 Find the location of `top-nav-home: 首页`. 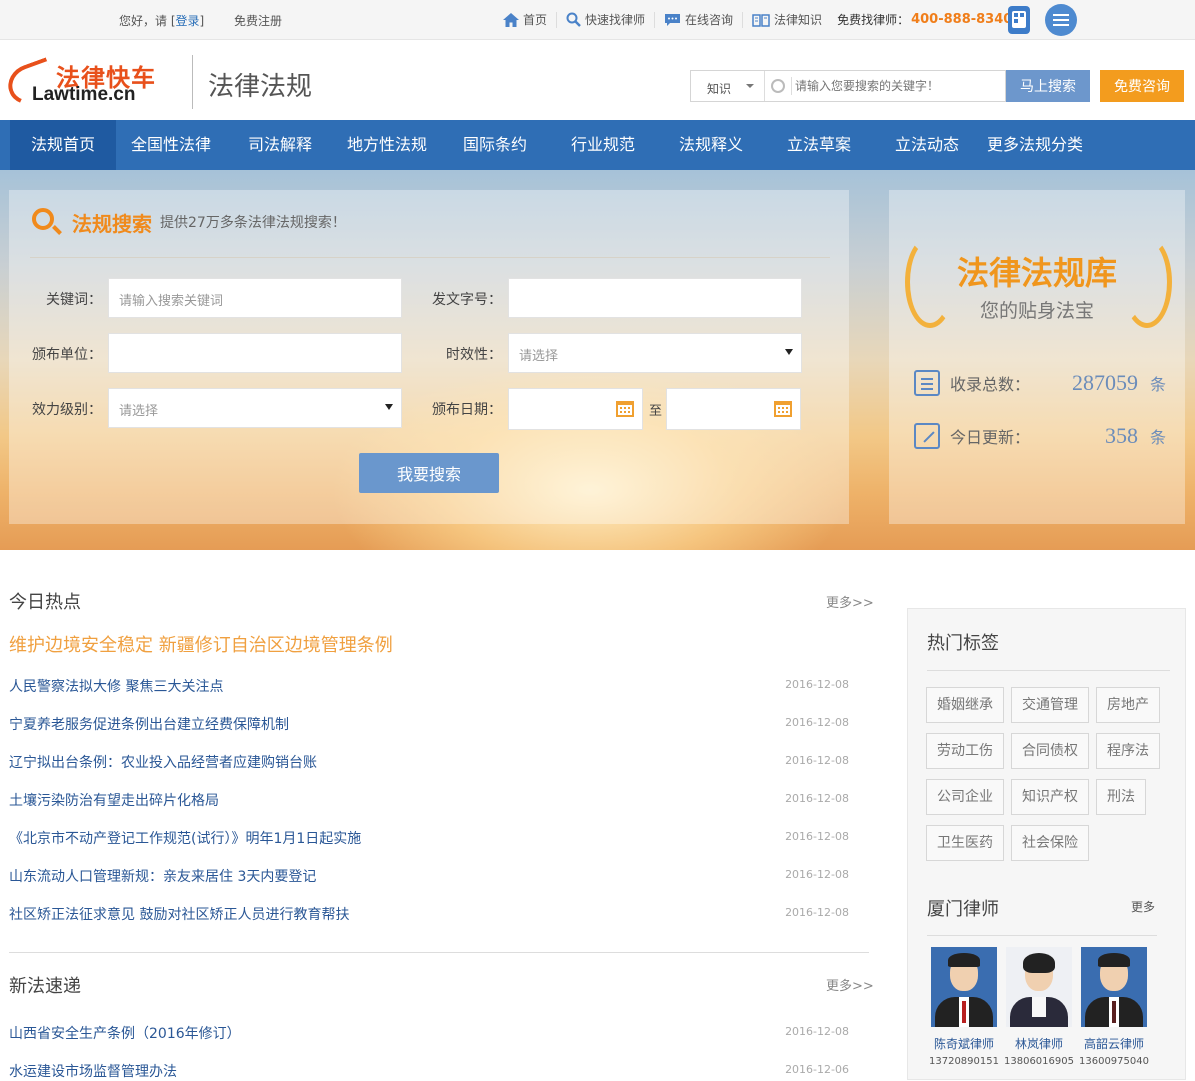

top-nav-home: 首页 is located at coordinates (525, 20).